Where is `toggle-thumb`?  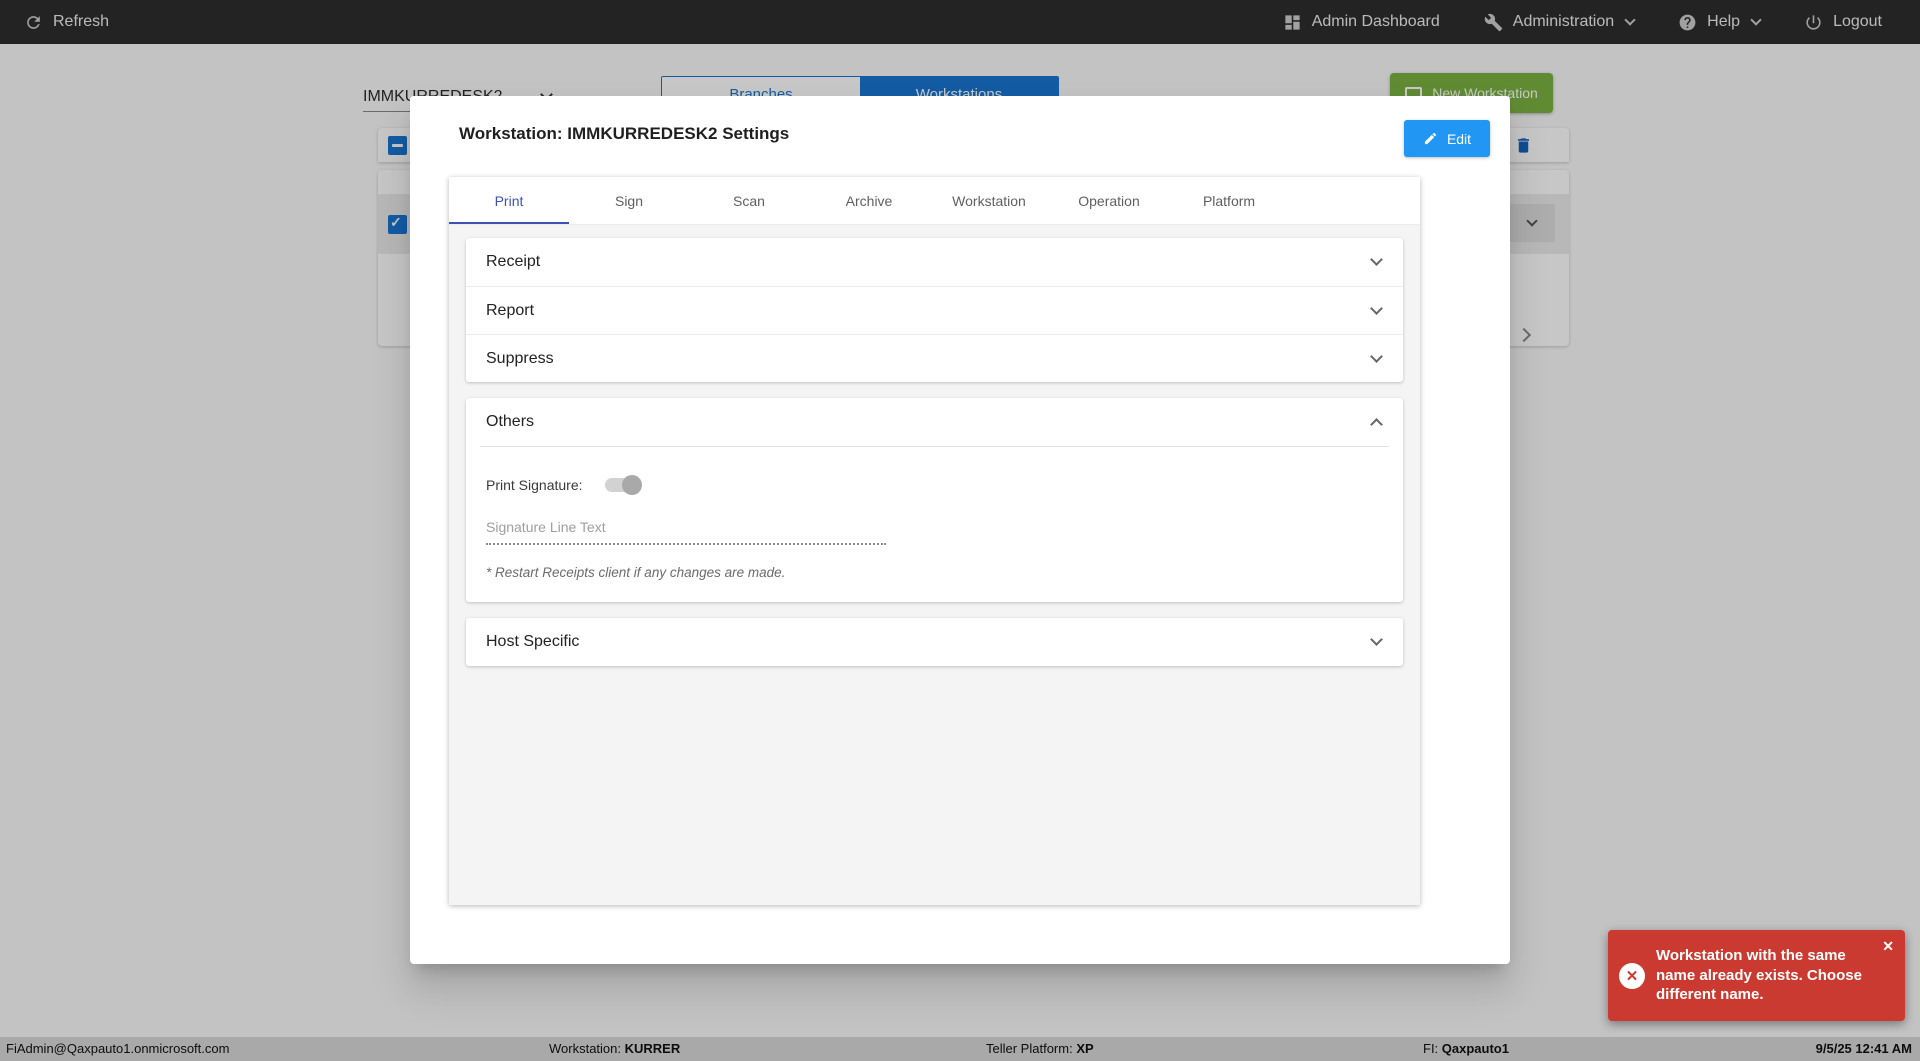 toggle-thumb is located at coordinates (631, 485).